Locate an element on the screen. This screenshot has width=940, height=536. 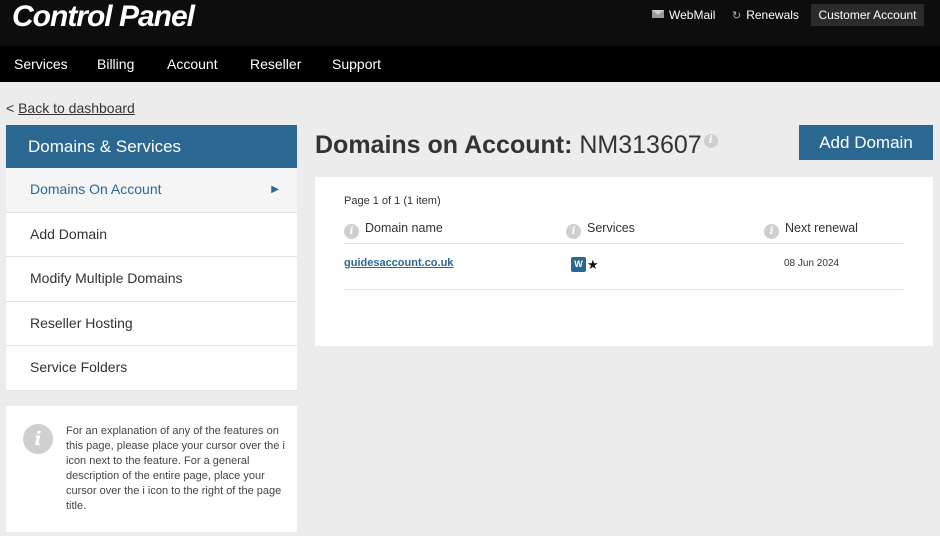
refresh-icon: ↻ is located at coordinates (737, 16).